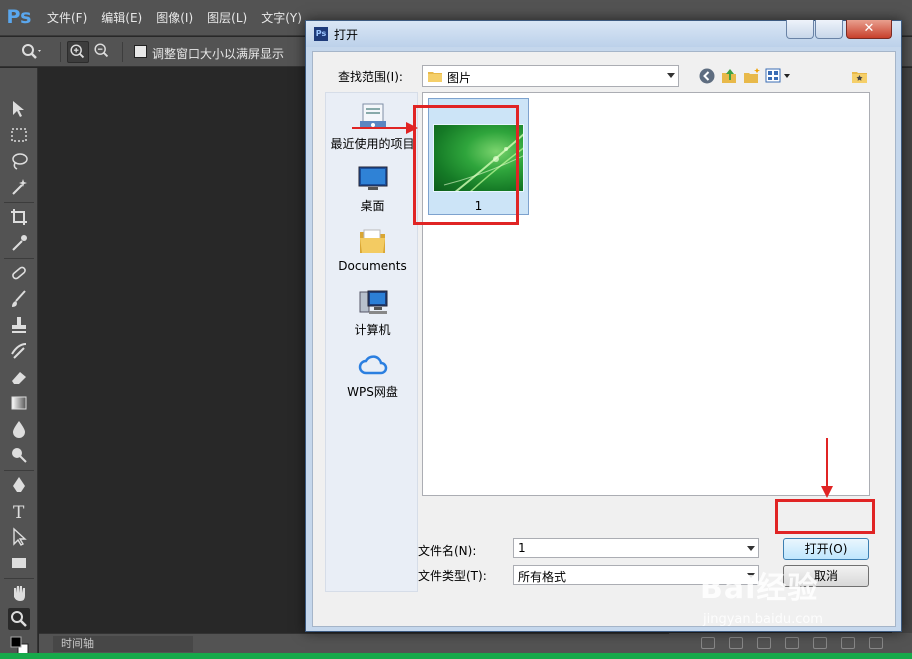  I want to click on zoom-tool-preset-icon, so click(31, 52).